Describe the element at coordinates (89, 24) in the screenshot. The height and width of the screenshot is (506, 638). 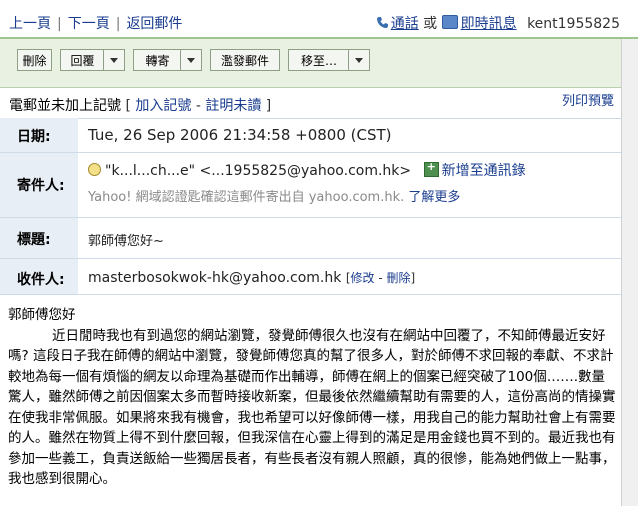
I see `next-page-link: 下一頁` at that location.